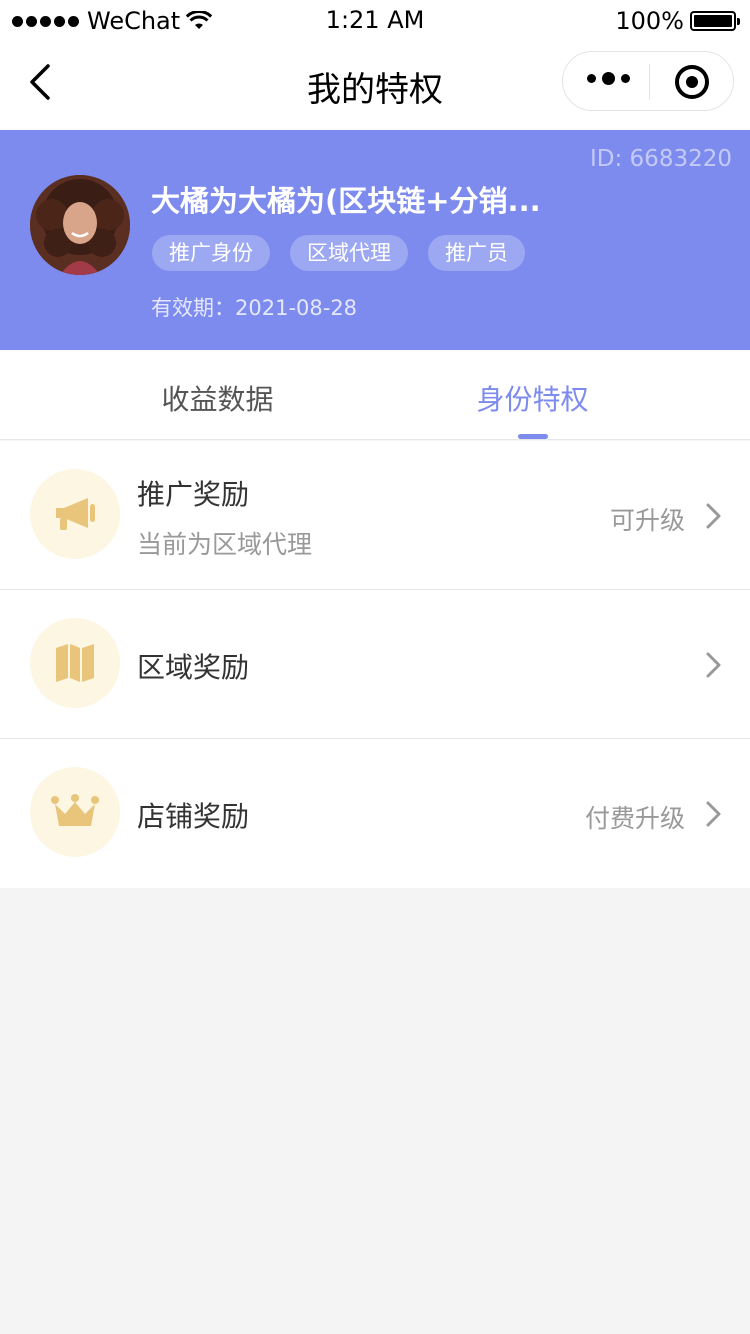 The height and width of the screenshot is (1334, 750). Describe the element at coordinates (692, 82) in the screenshot. I see `close-miniprogram-icon` at that location.